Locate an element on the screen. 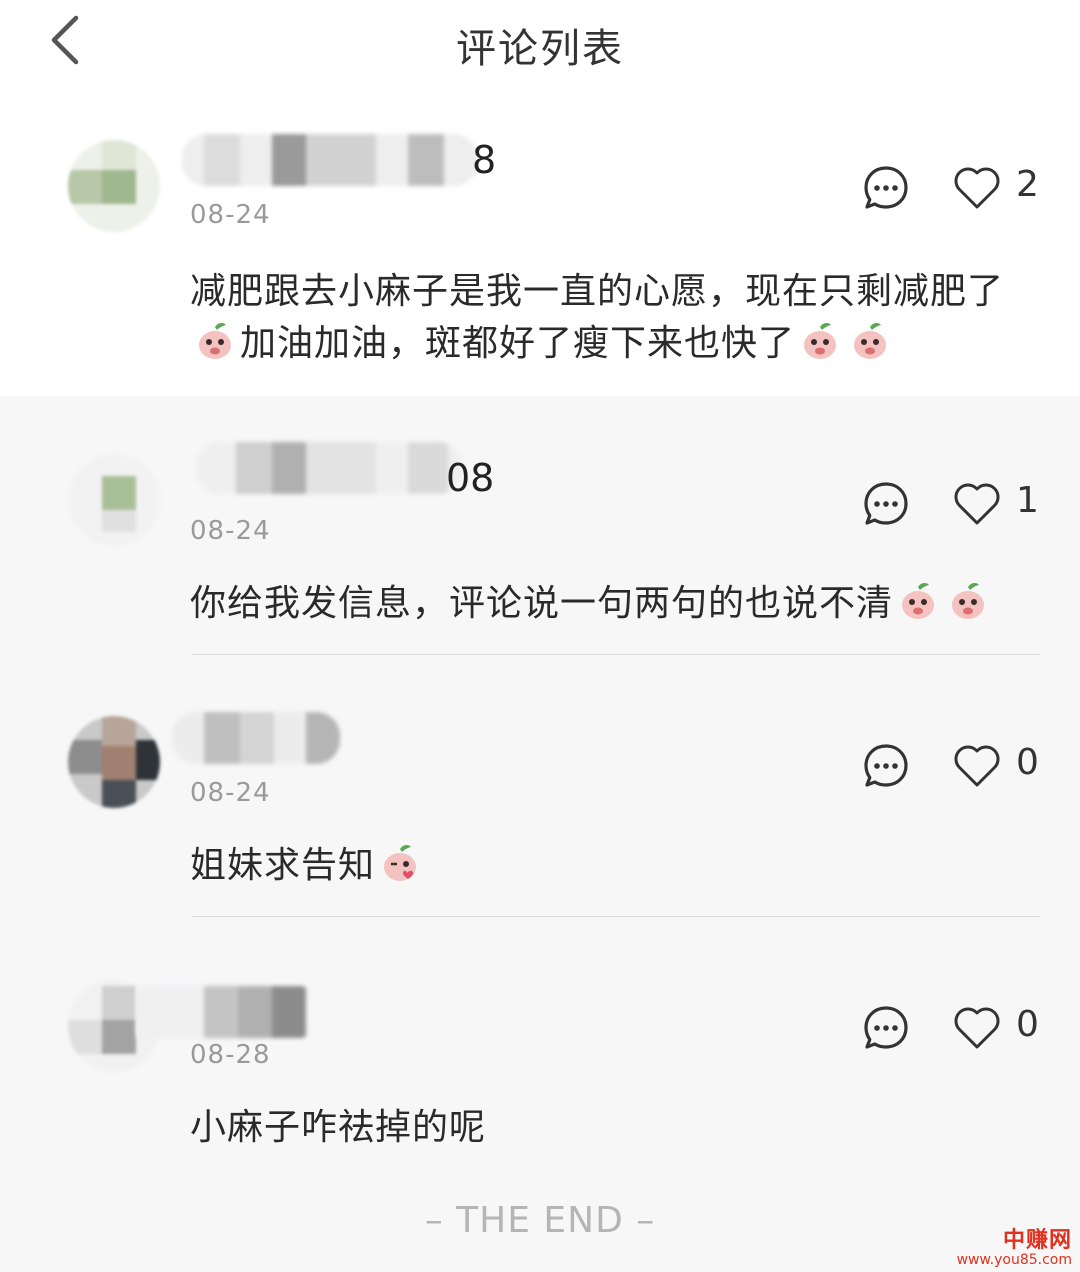 This screenshot has height=1272, width=1080. comment-text: 减肥跟去小麻子是我一直的心愿，现在只剩减肥了加油加油，斑都好了瘦下来也快了 is located at coordinates (610, 318).